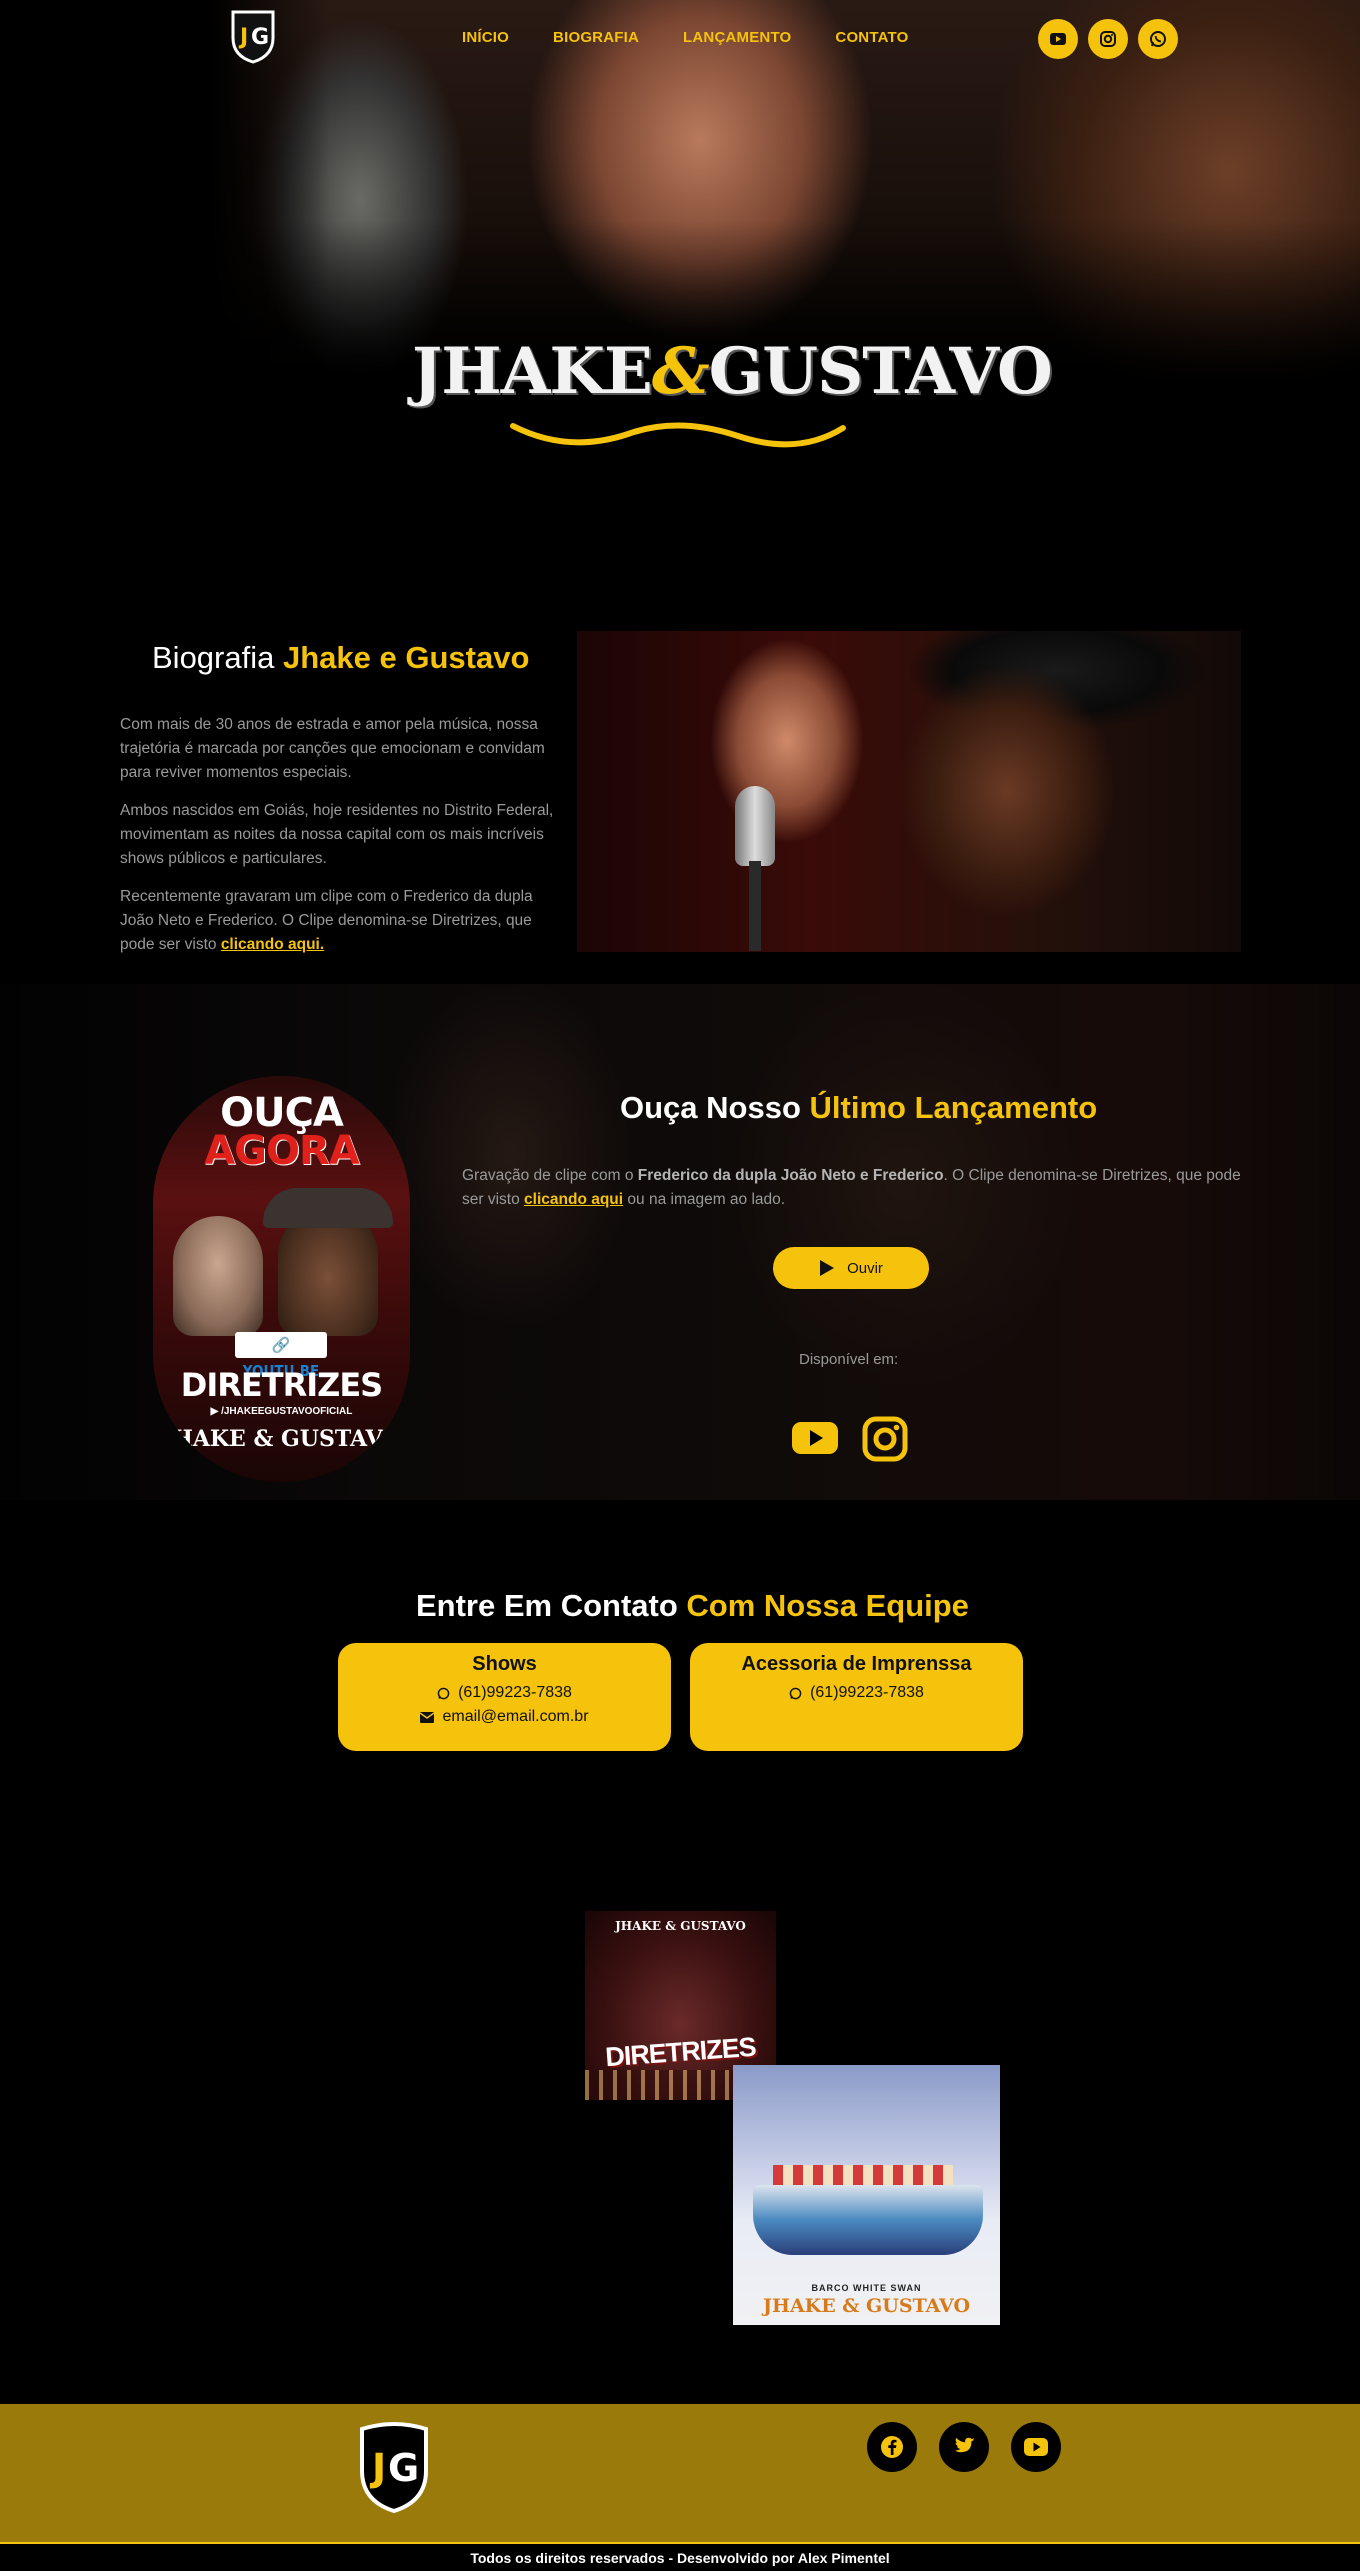 The width and height of the screenshot is (1360, 2571). What do you see at coordinates (504, 1664) in the screenshot?
I see `card-title: Shows` at bounding box center [504, 1664].